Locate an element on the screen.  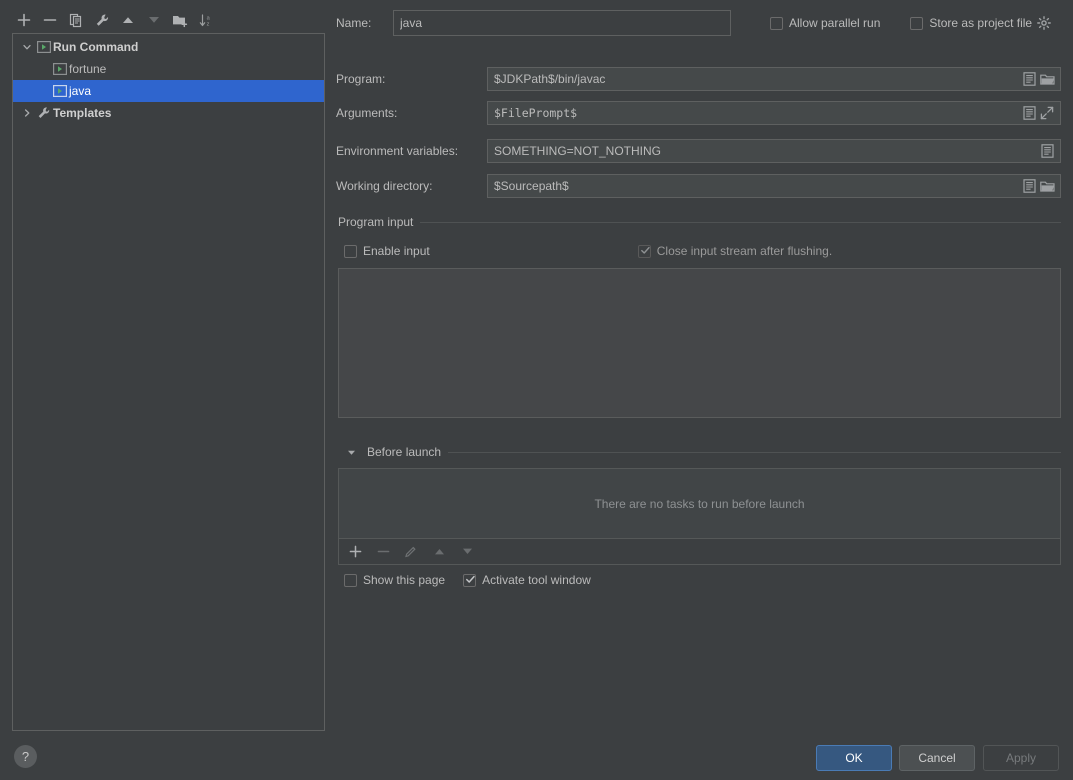
tree-item-label: java is located at coordinates (80, 91).